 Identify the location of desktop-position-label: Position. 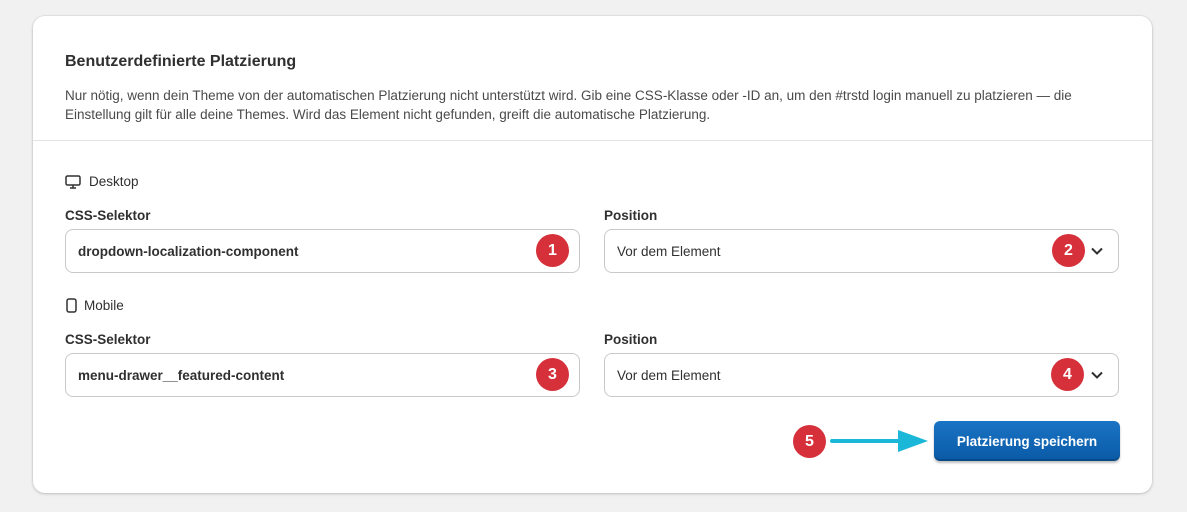
(631, 215).